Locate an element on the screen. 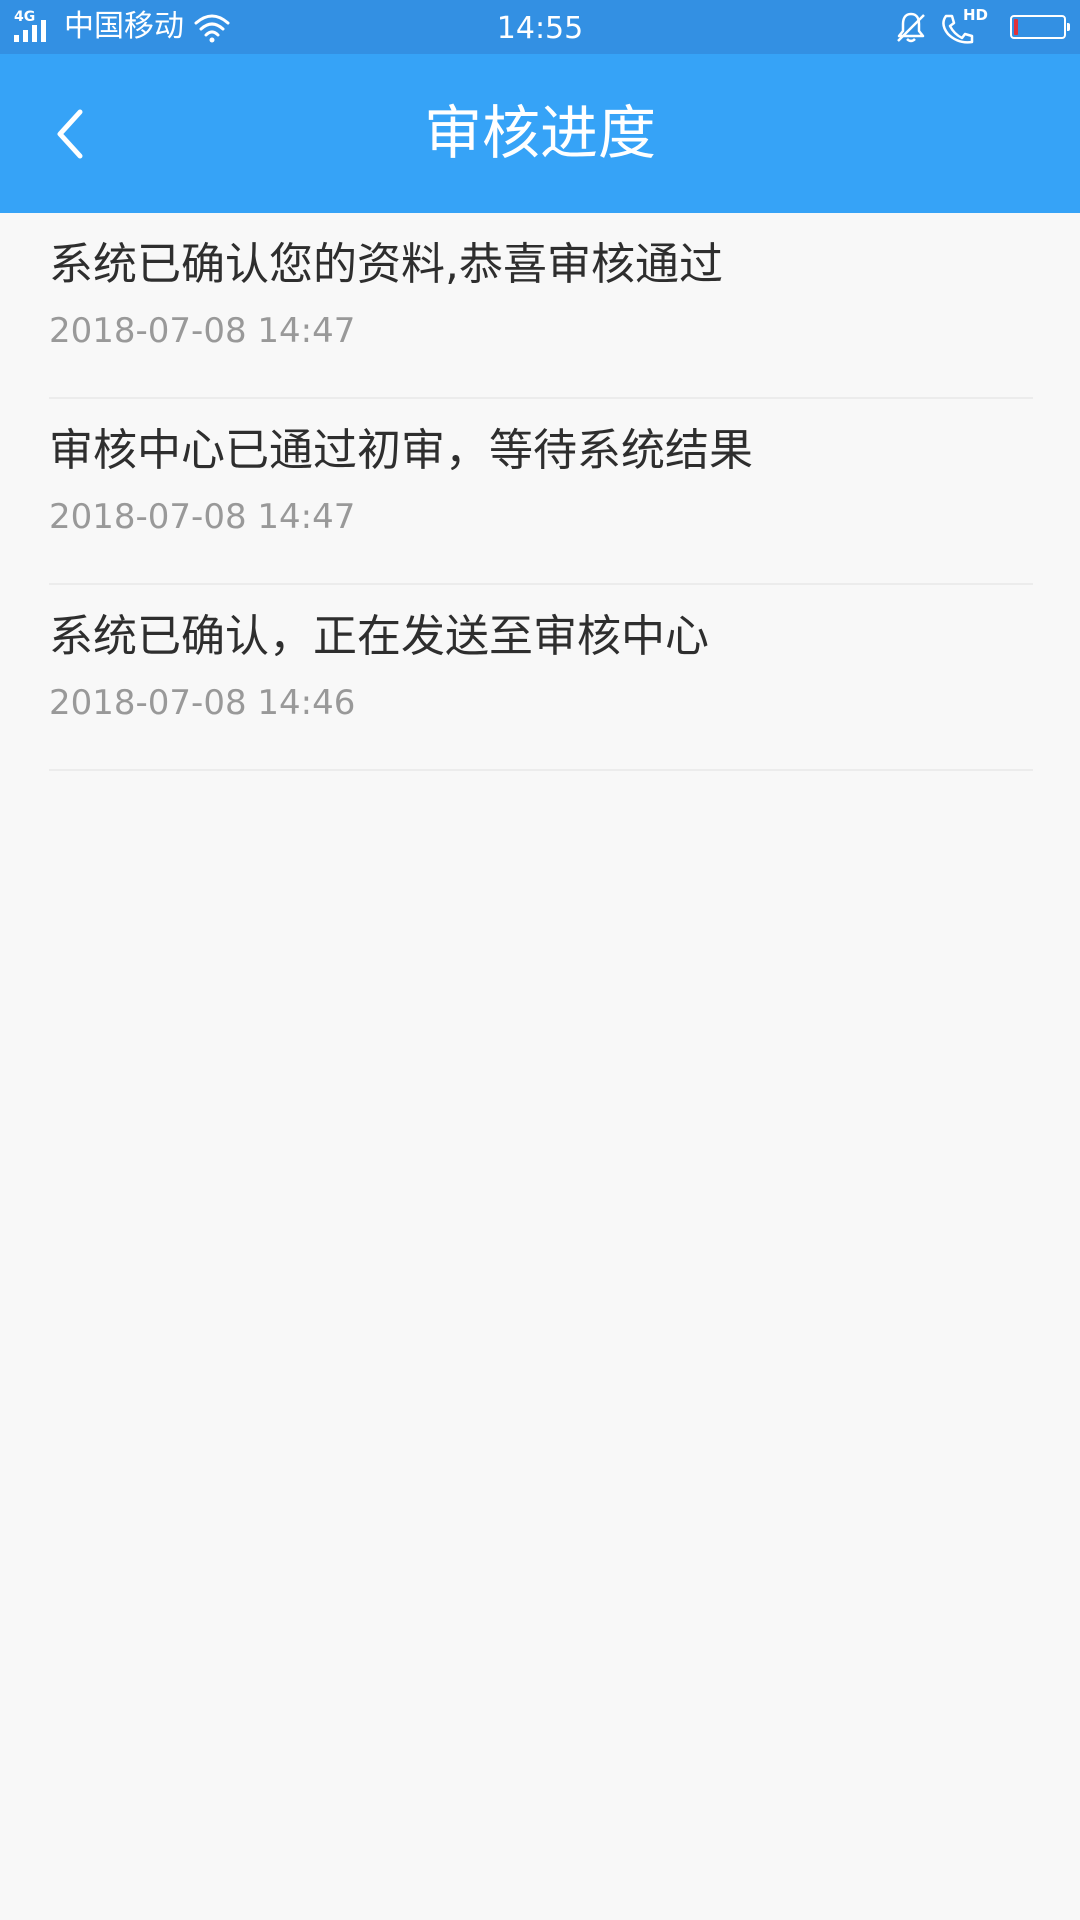  progress-message: 系统已确认，正在发送至审核中心 is located at coordinates (379, 636).